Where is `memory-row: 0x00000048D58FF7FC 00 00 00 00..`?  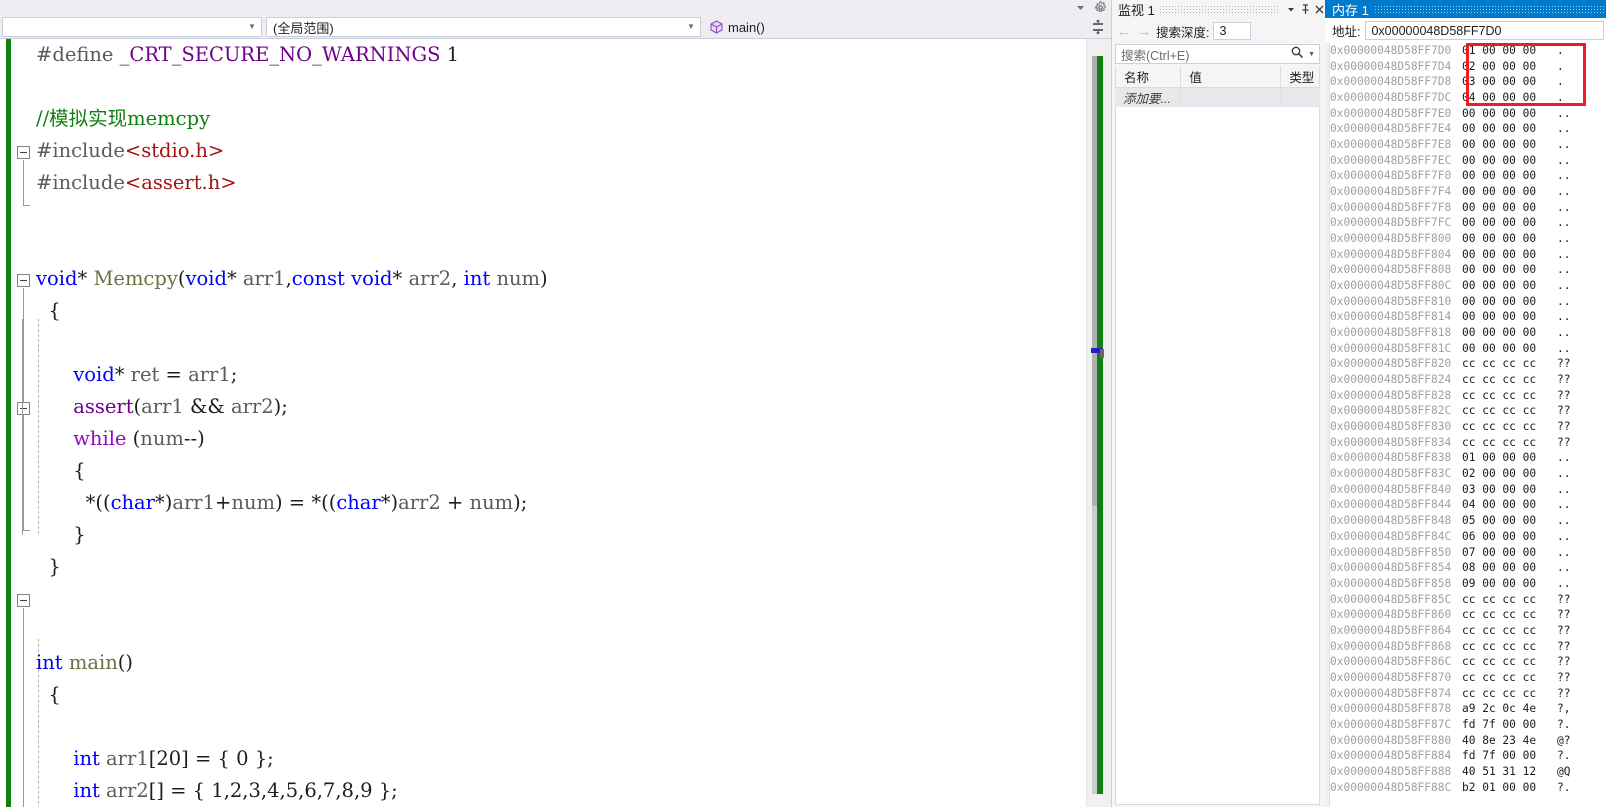
memory-row: 0x00000048D58FF7FC 00 00 00 00.. is located at coordinates (1465, 223).